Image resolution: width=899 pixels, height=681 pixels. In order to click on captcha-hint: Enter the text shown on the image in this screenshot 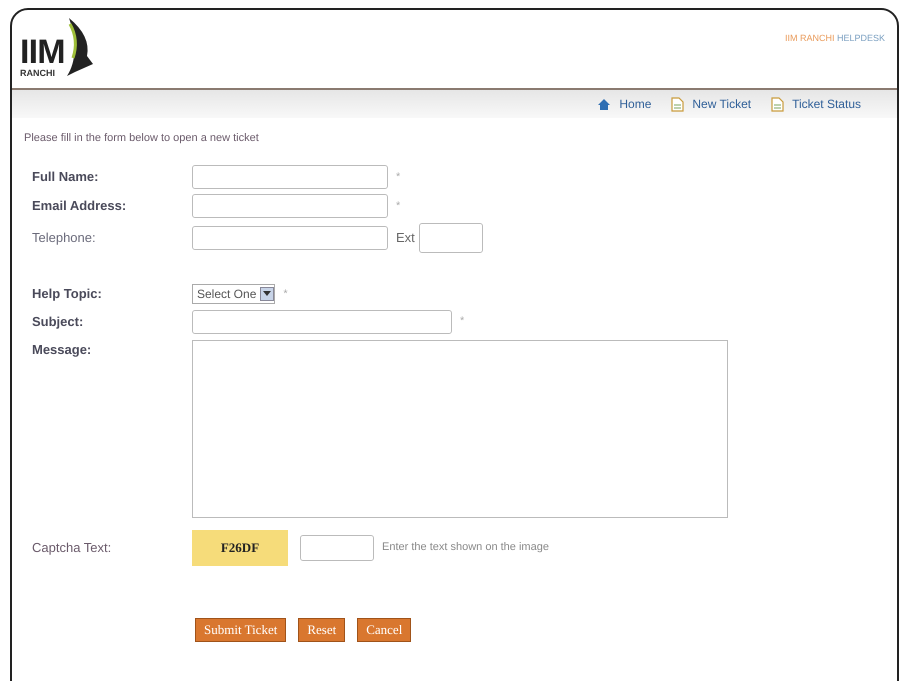, I will do `click(465, 548)`.